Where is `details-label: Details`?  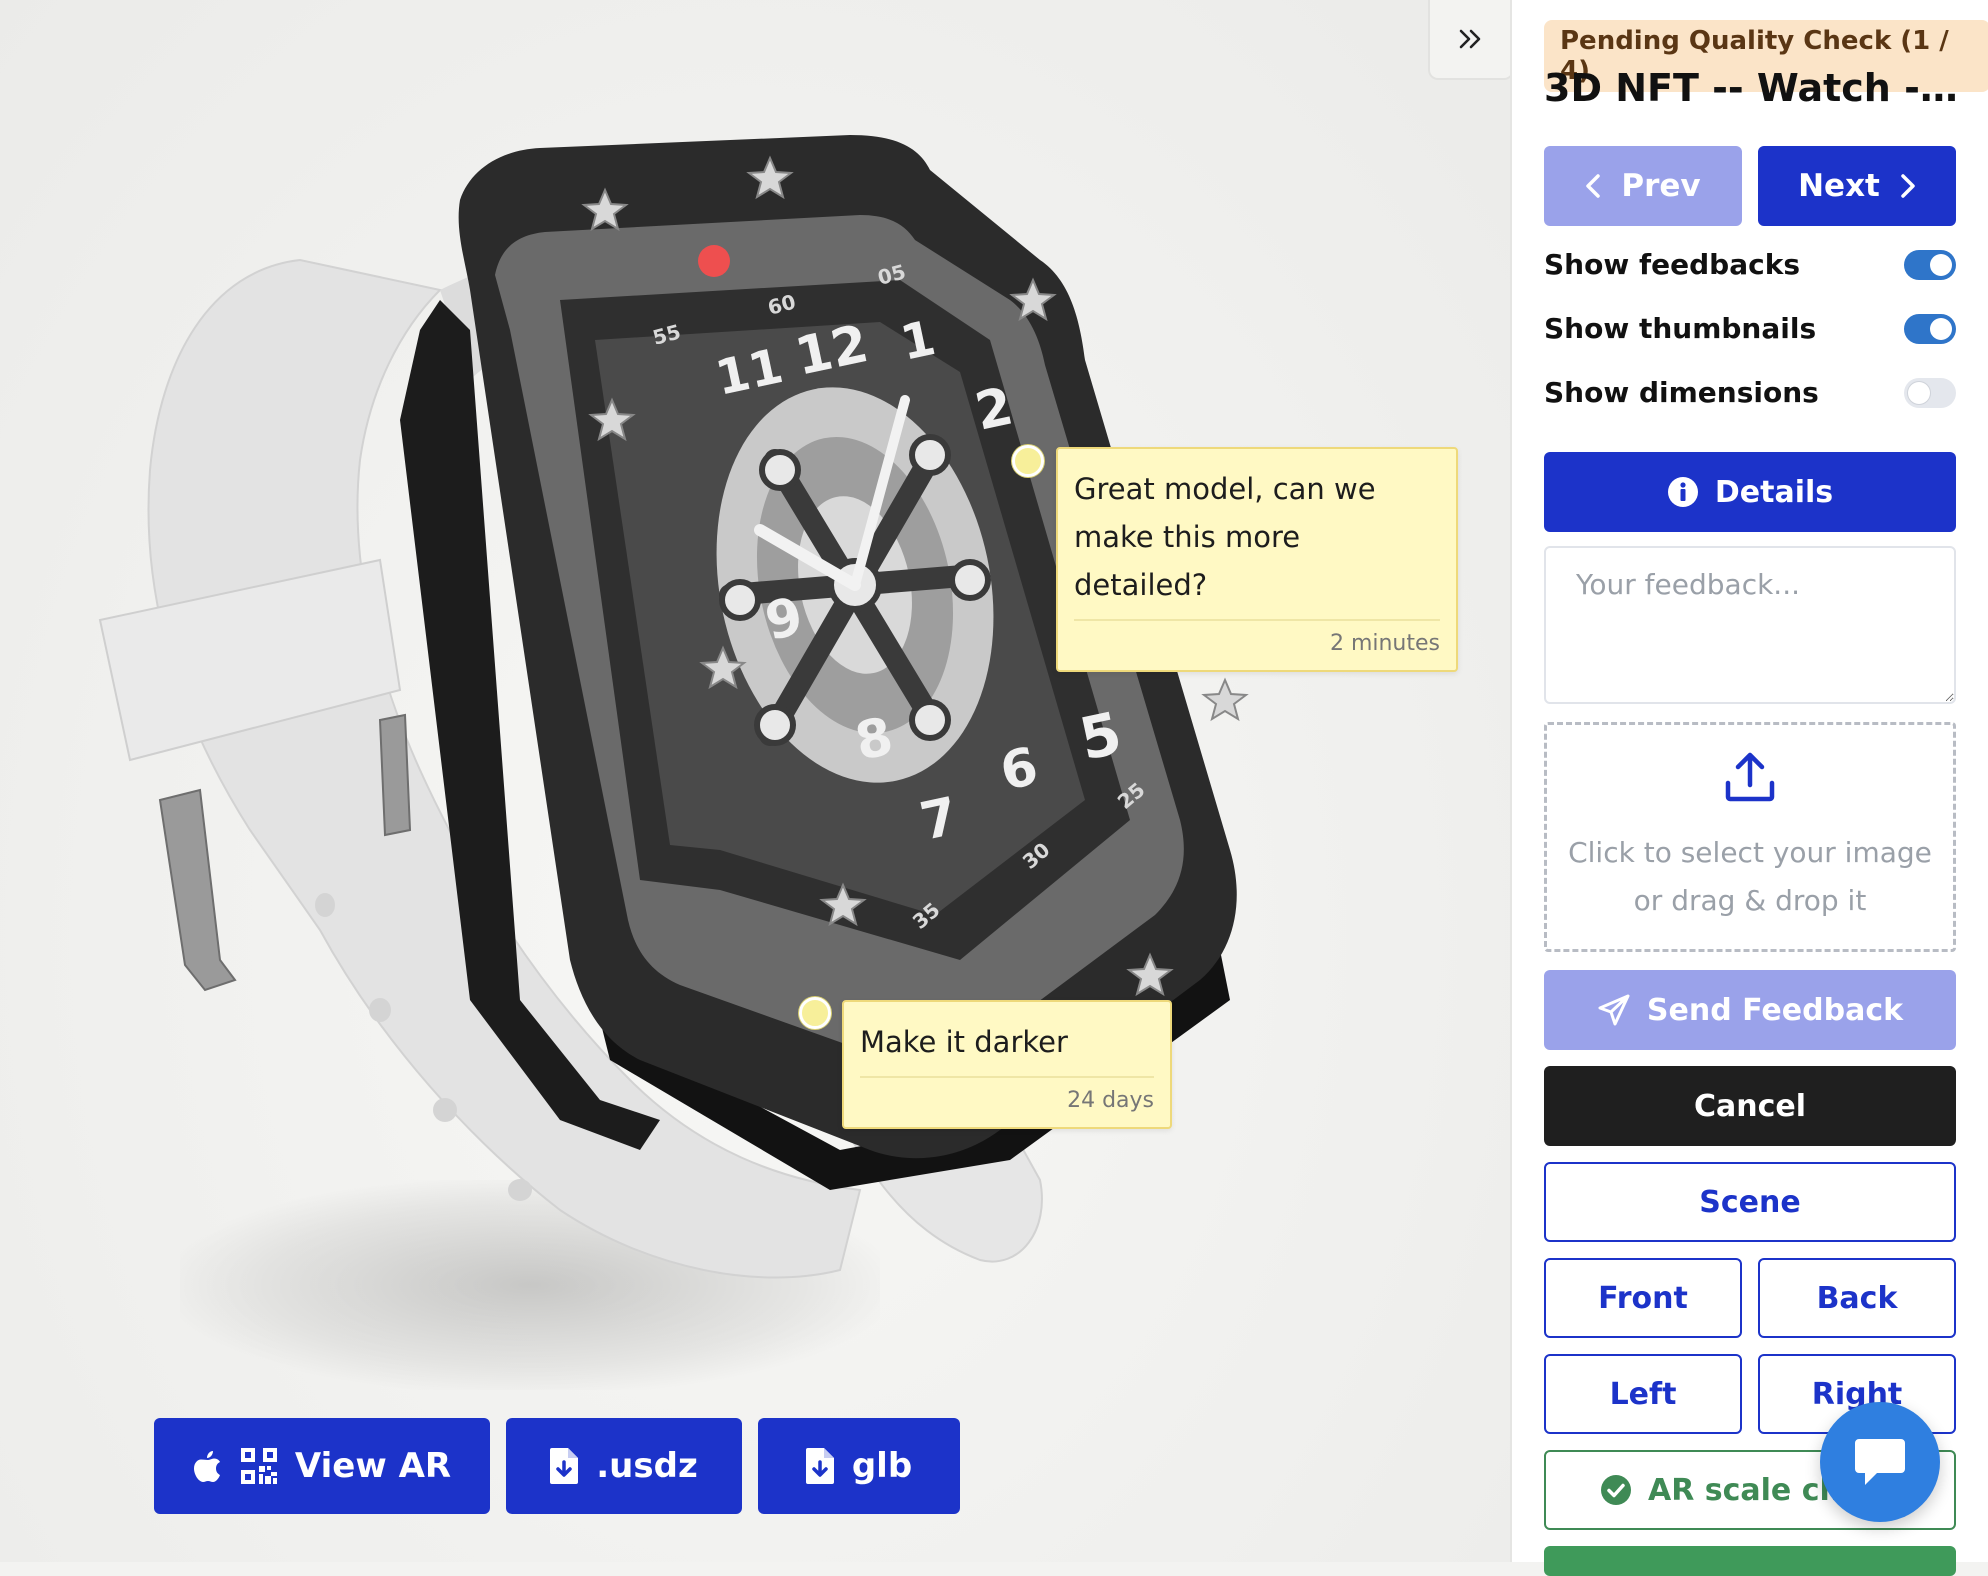
details-label: Details is located at coordinates (1774, 492).